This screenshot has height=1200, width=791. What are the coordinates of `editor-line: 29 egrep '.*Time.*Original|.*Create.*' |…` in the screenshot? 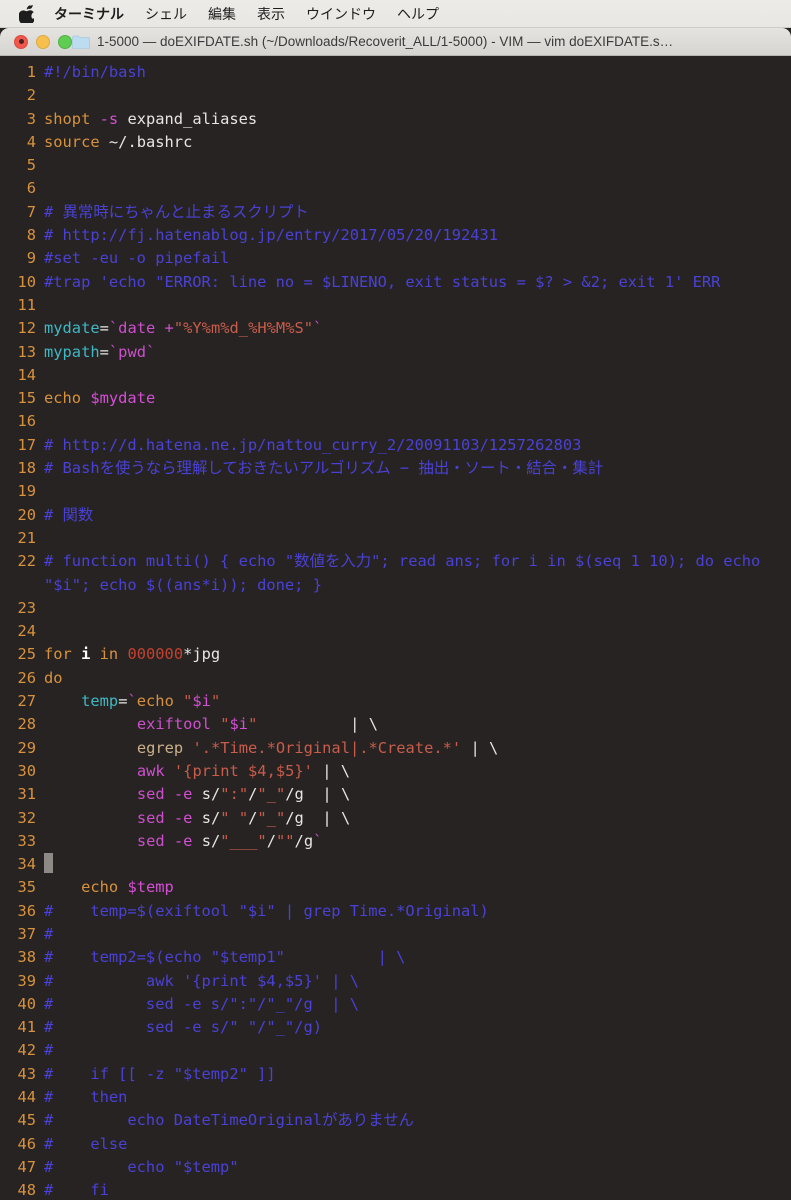 It's located at (395, 748).